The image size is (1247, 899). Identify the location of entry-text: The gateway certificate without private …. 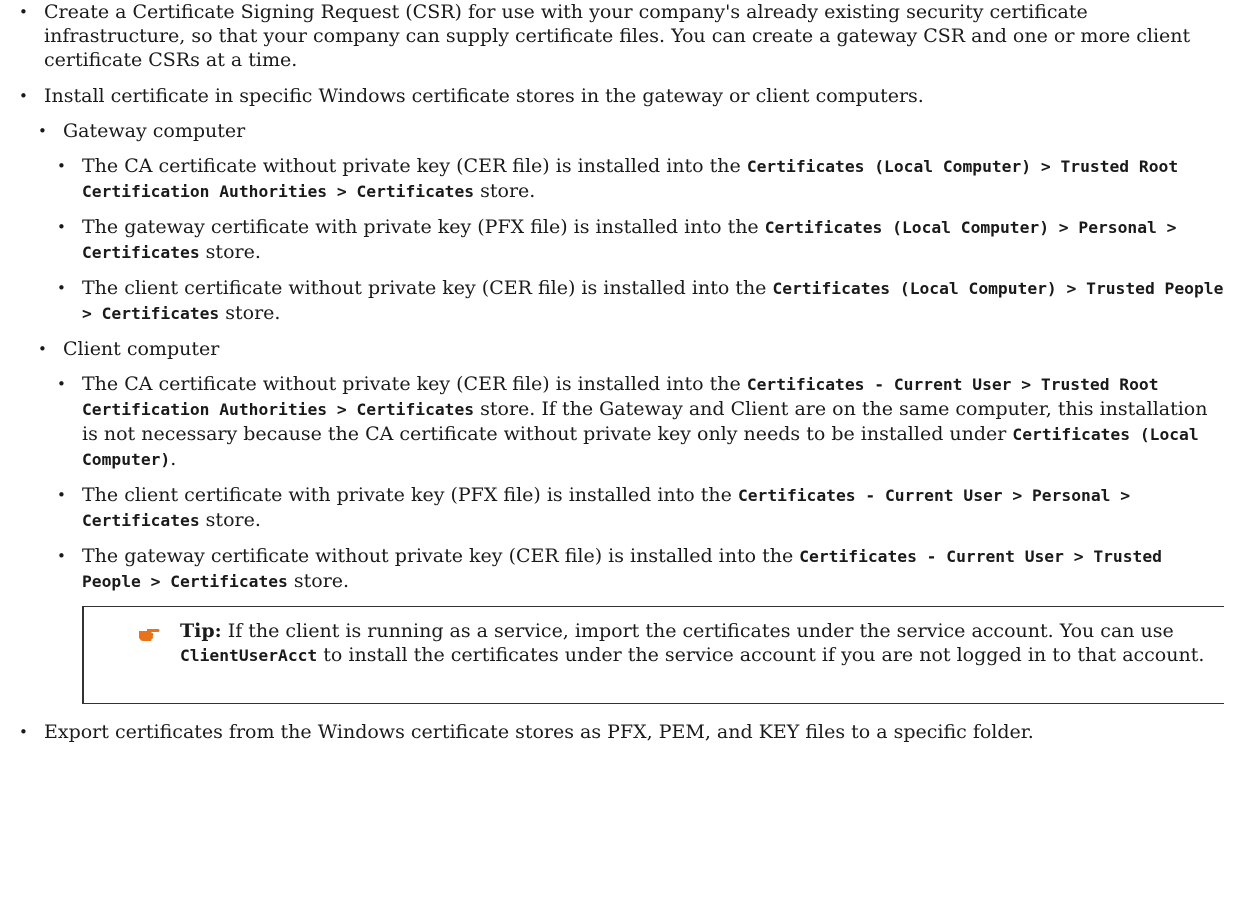
(441, 556).